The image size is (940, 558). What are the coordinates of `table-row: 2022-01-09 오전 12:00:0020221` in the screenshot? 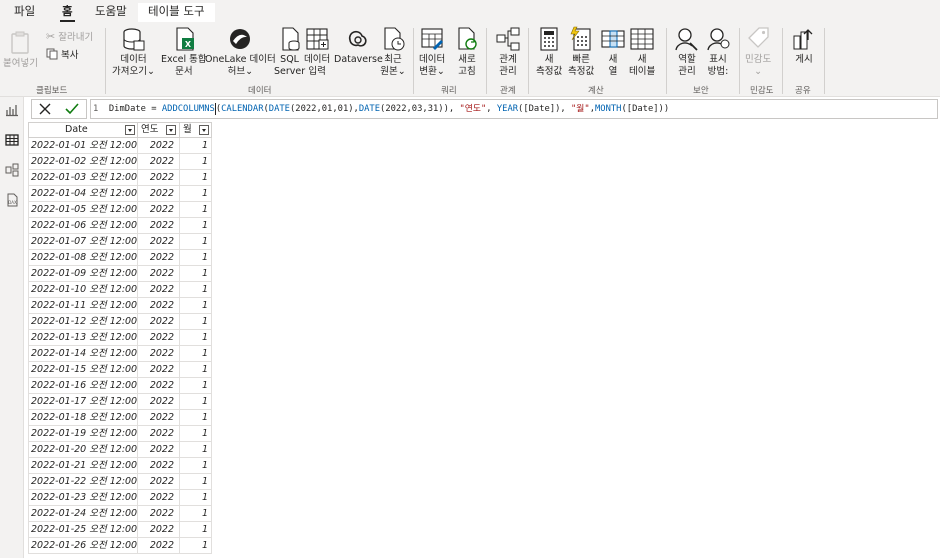 It's located at (120, 274).